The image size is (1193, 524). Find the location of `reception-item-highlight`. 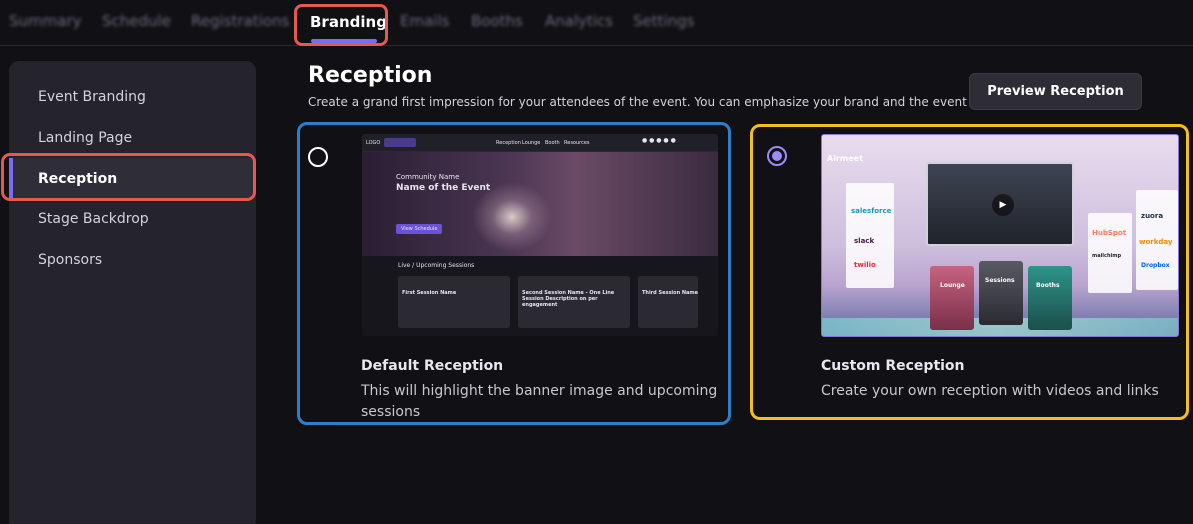

reception-item-highlight is located at coordinates (128, 177).